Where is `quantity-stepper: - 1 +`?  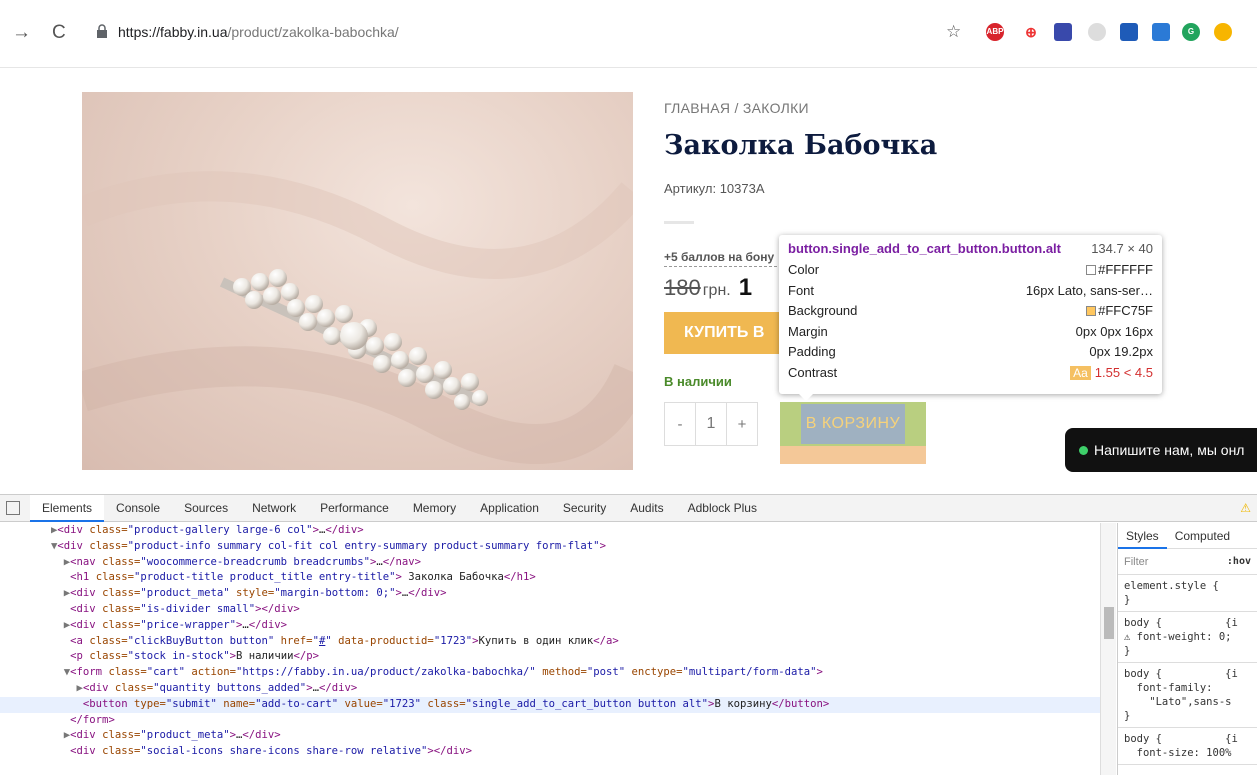
quantity-stepper: - 1 + is located at coordinates (711, 424).